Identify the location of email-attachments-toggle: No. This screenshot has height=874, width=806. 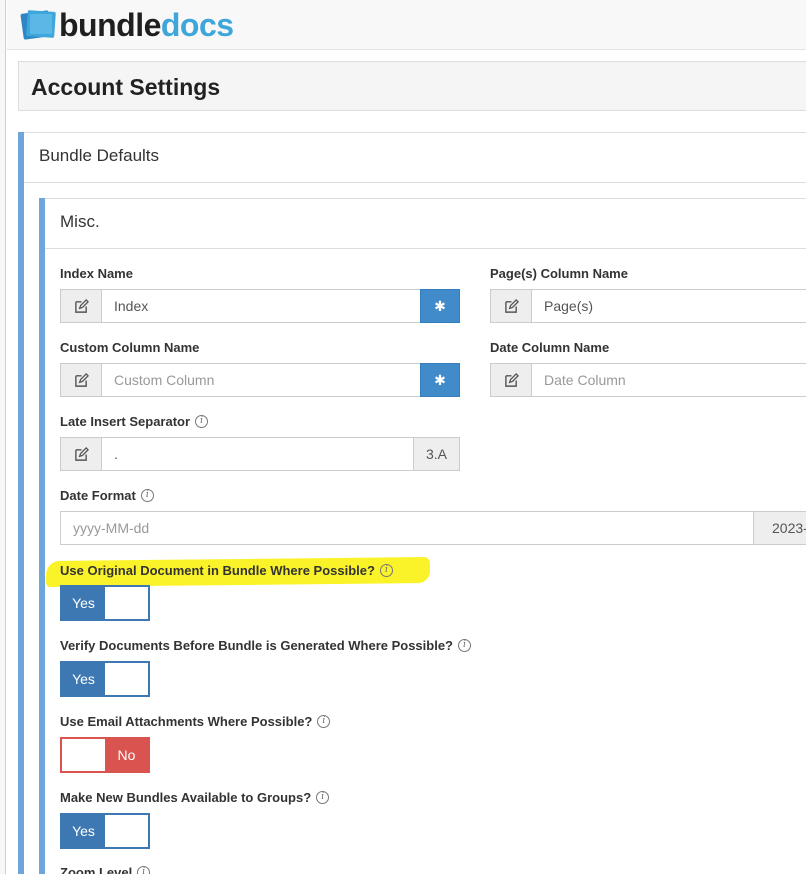
(105, 755).